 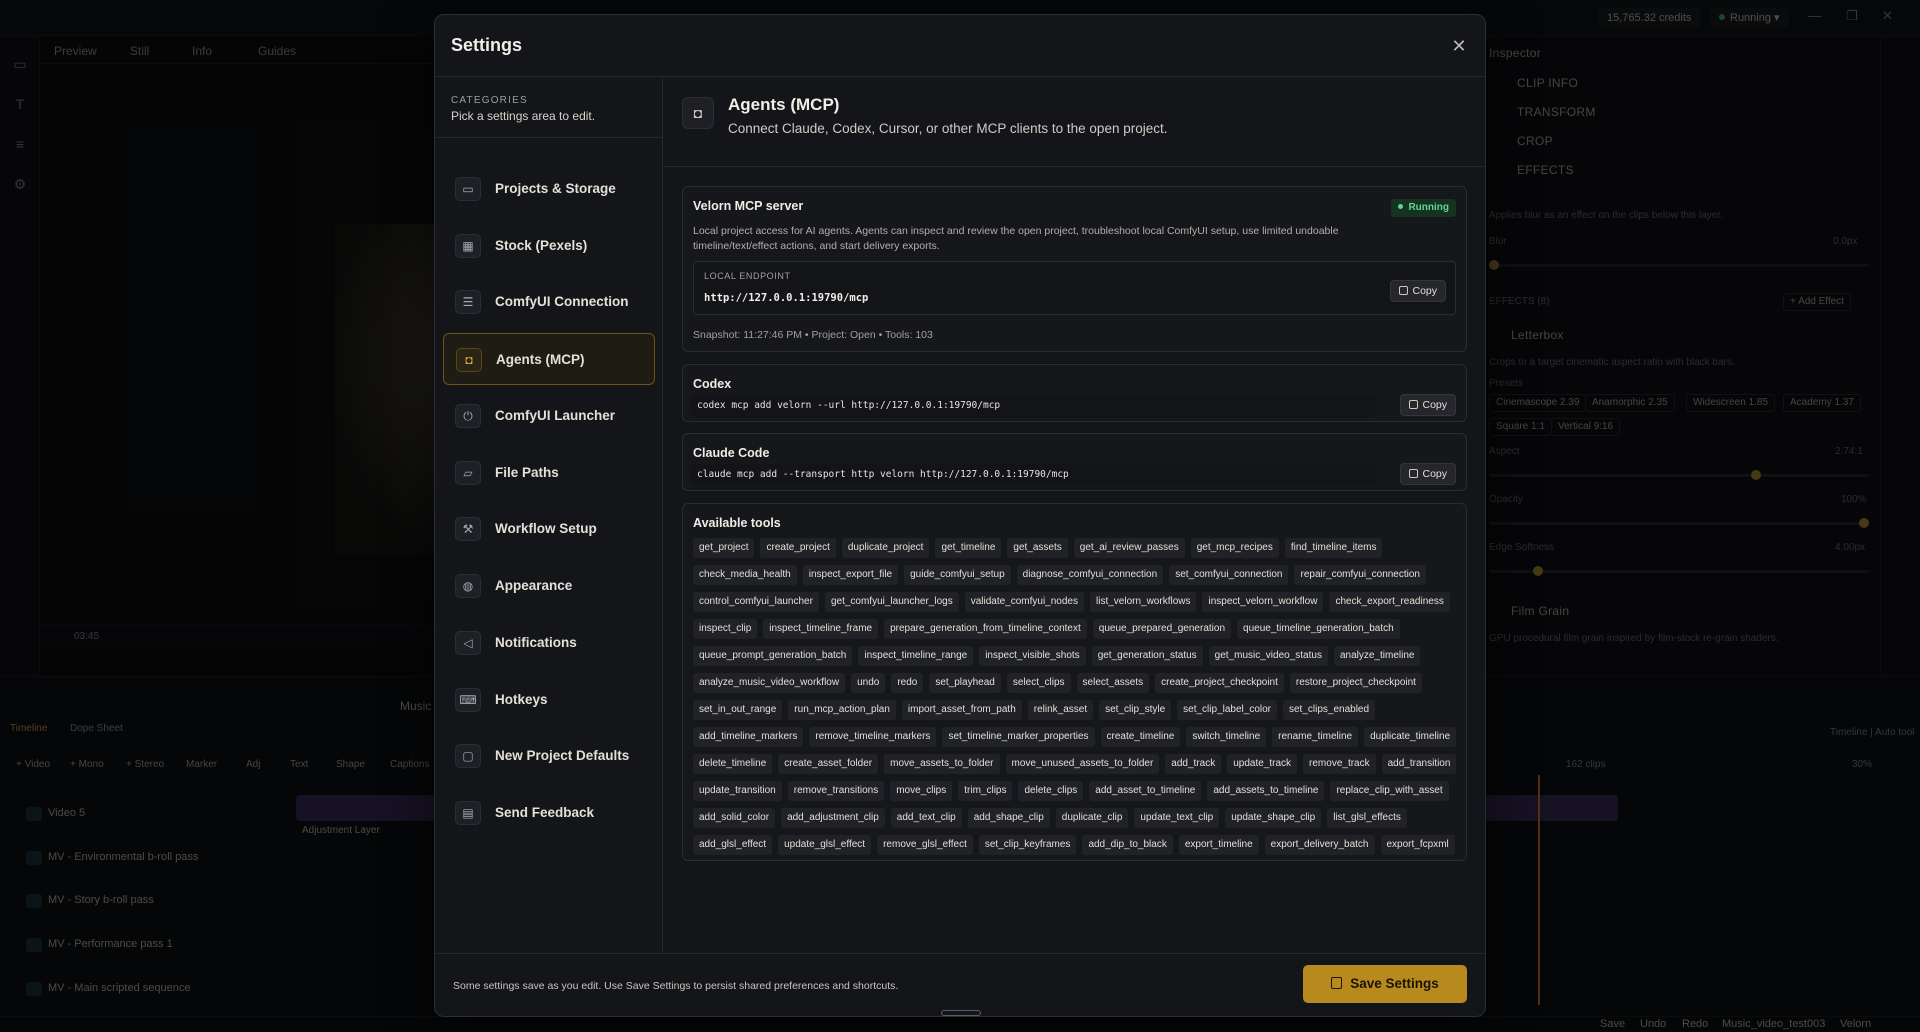 I want to click on sidebar-item-file-paths: ▱ File Paths, so click(x=549, y=473).